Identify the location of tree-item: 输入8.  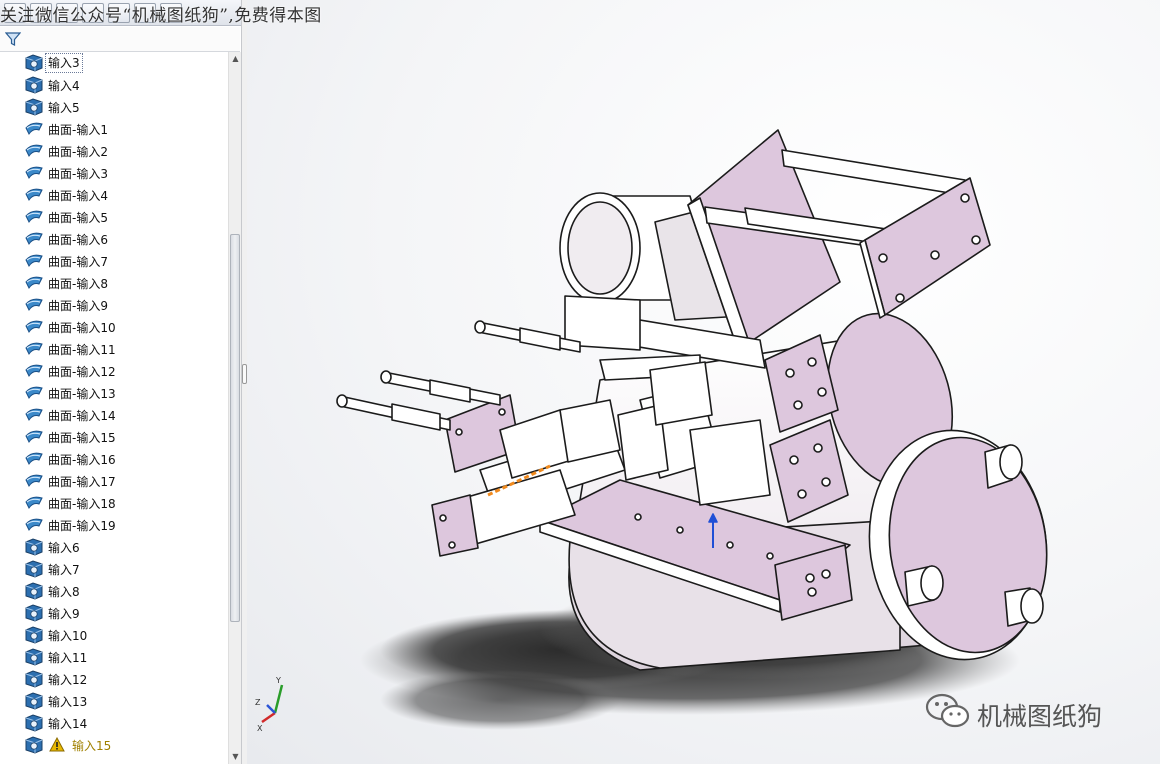
(114, 591).